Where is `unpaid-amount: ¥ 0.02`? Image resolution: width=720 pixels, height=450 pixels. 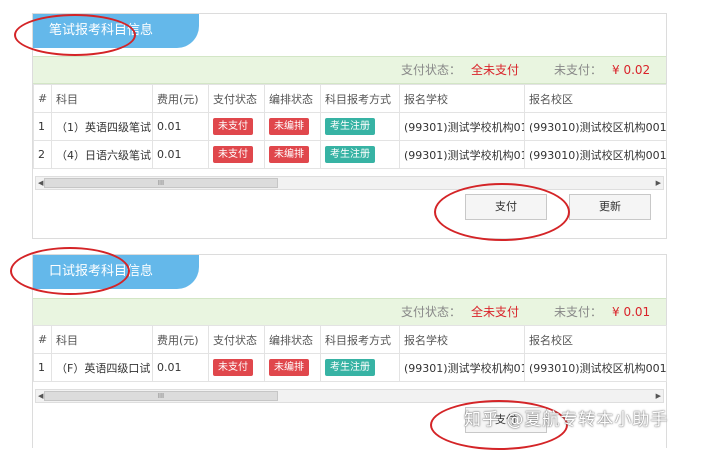 unpaid-amount: ¥ 0.02 is located at coordinates (631, 70).